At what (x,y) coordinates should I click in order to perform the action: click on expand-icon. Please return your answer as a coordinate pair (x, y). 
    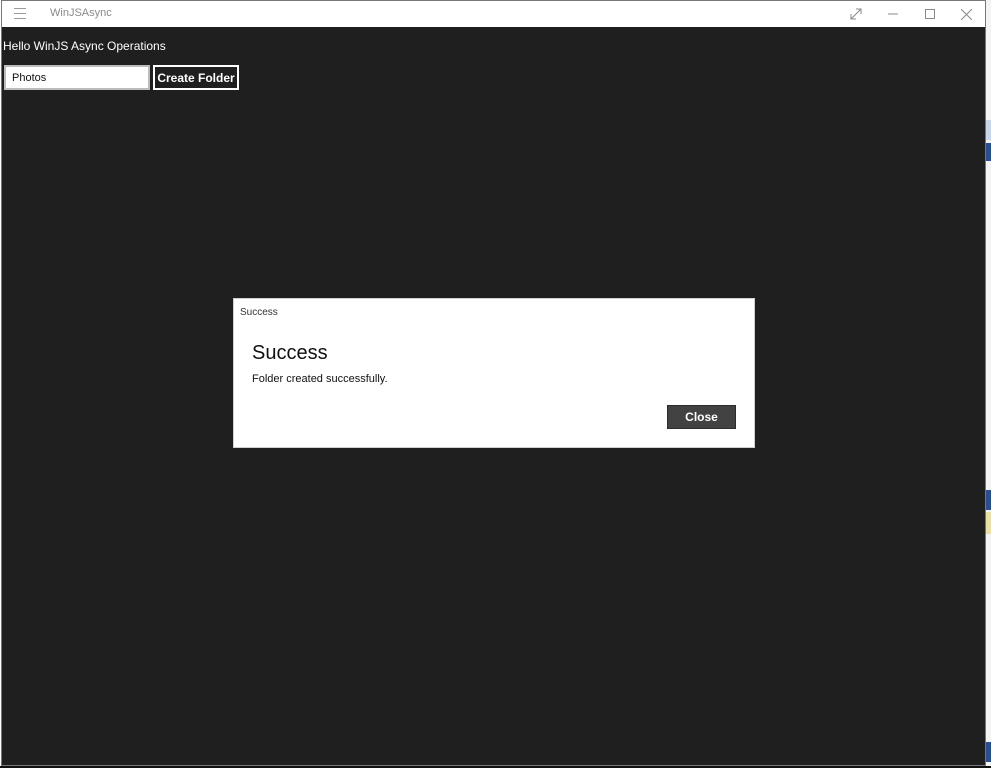
    Looking at the image, I should click on (855, 14).